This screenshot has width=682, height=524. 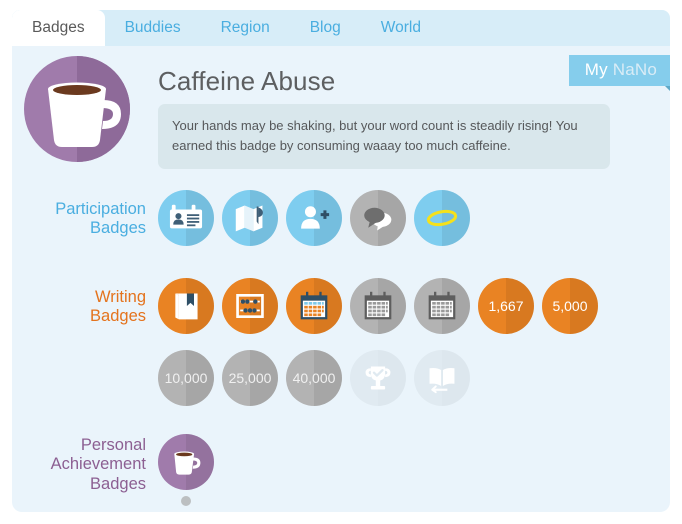 I want to click on trophy-check-icon, so click(x=378, y=378).